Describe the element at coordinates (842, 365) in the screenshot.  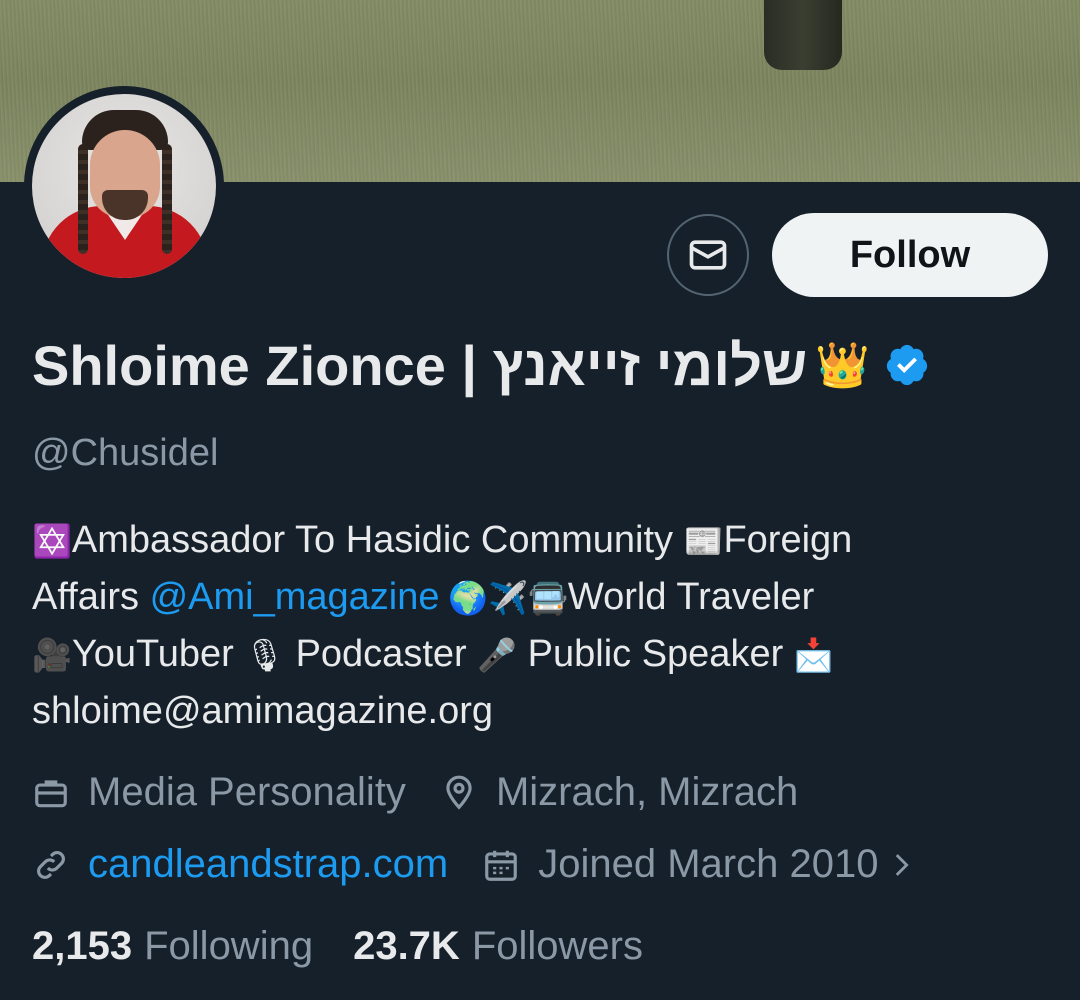
I see `crown-emoji: 👑` at that location.